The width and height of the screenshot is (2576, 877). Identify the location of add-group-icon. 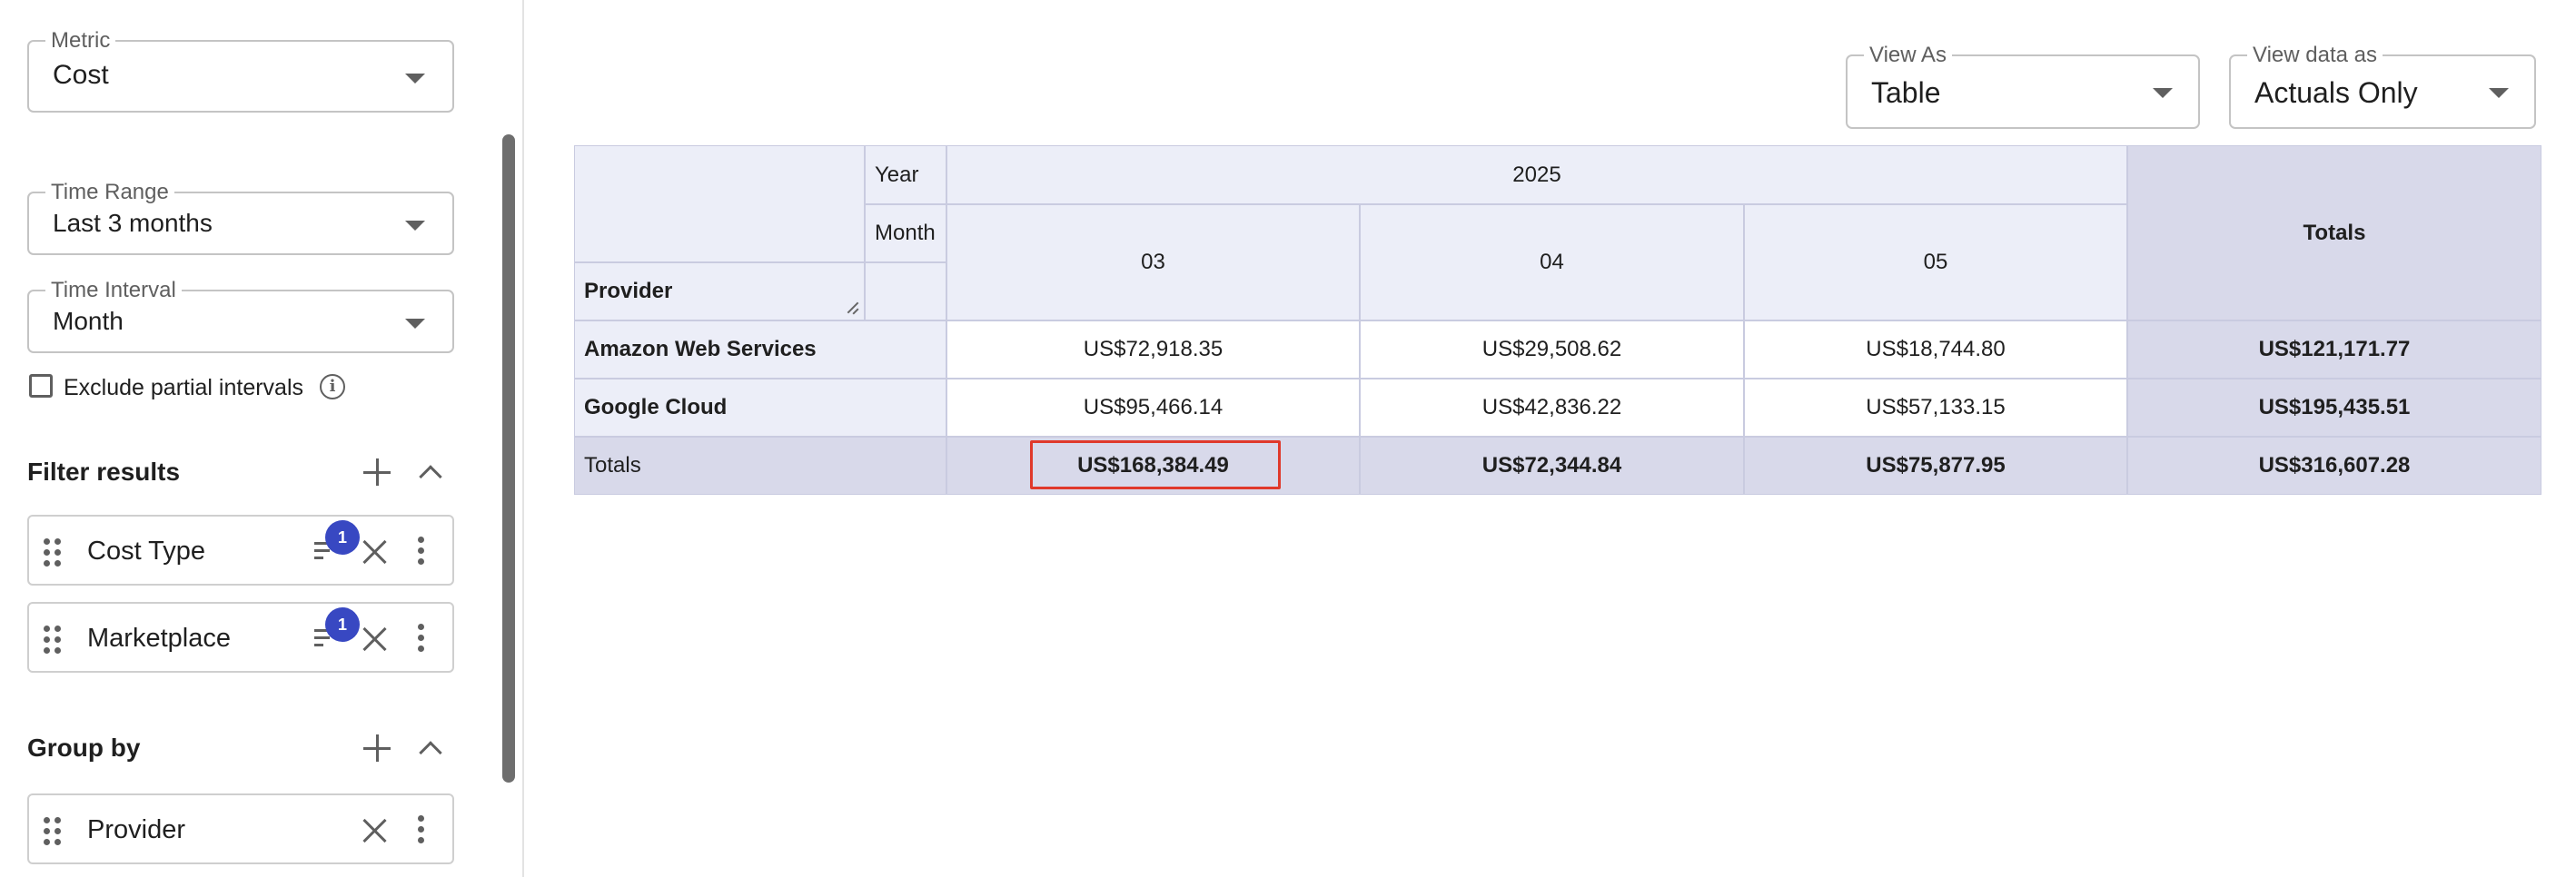
(377, 748).